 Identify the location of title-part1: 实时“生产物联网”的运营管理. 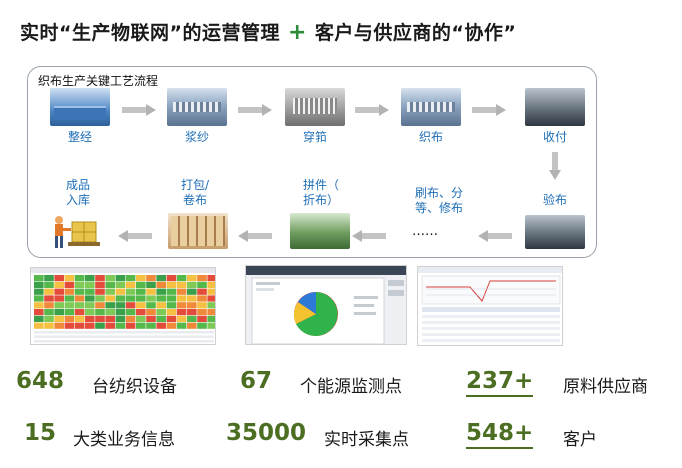
(150, 33).